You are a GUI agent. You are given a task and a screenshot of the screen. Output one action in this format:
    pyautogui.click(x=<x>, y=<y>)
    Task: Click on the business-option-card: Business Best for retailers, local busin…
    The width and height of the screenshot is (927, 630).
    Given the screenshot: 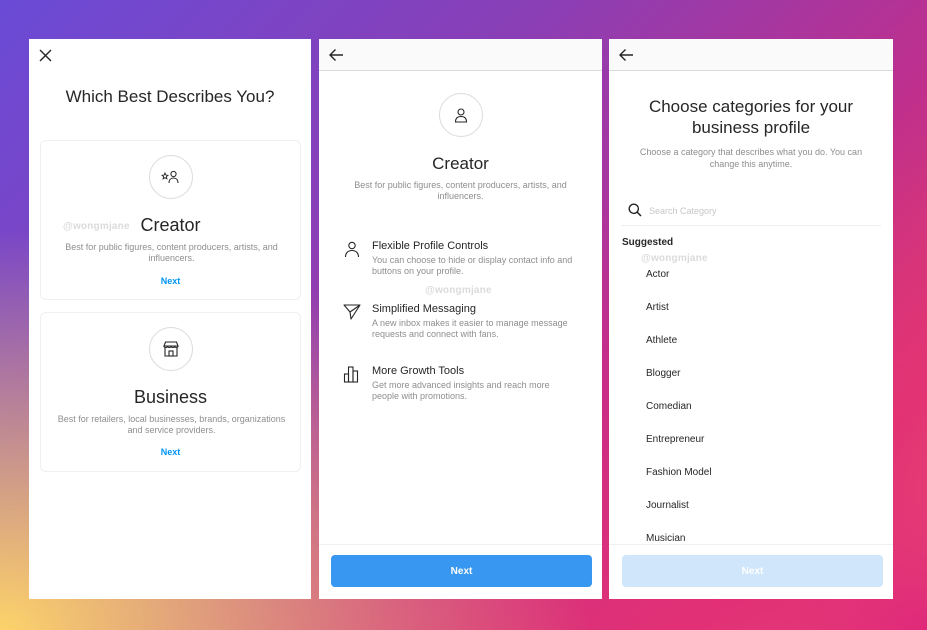 What is the action you would take?
    pyautogui.click(x=170, y=392)
    